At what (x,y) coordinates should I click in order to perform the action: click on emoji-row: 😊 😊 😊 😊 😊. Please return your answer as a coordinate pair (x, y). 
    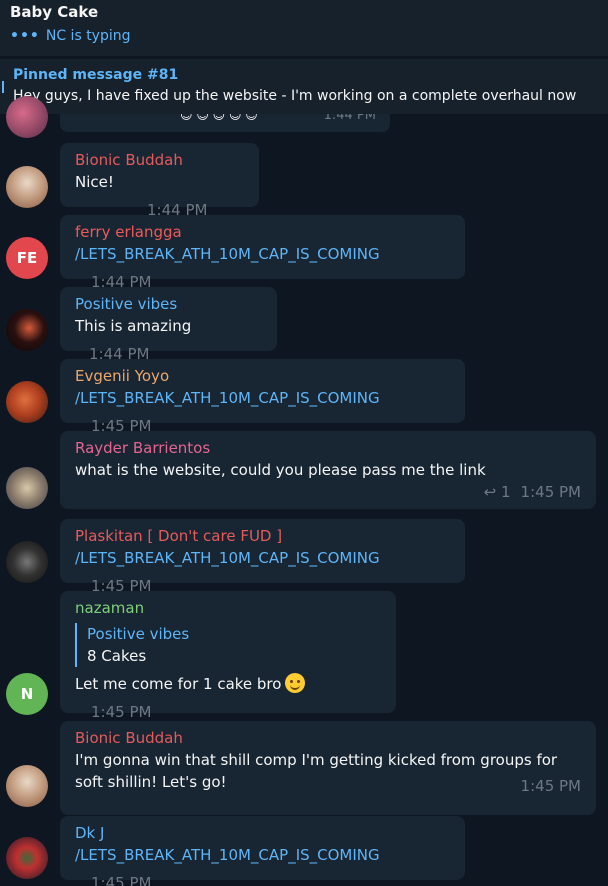
    Looking at the image, I should click on (219, 118).